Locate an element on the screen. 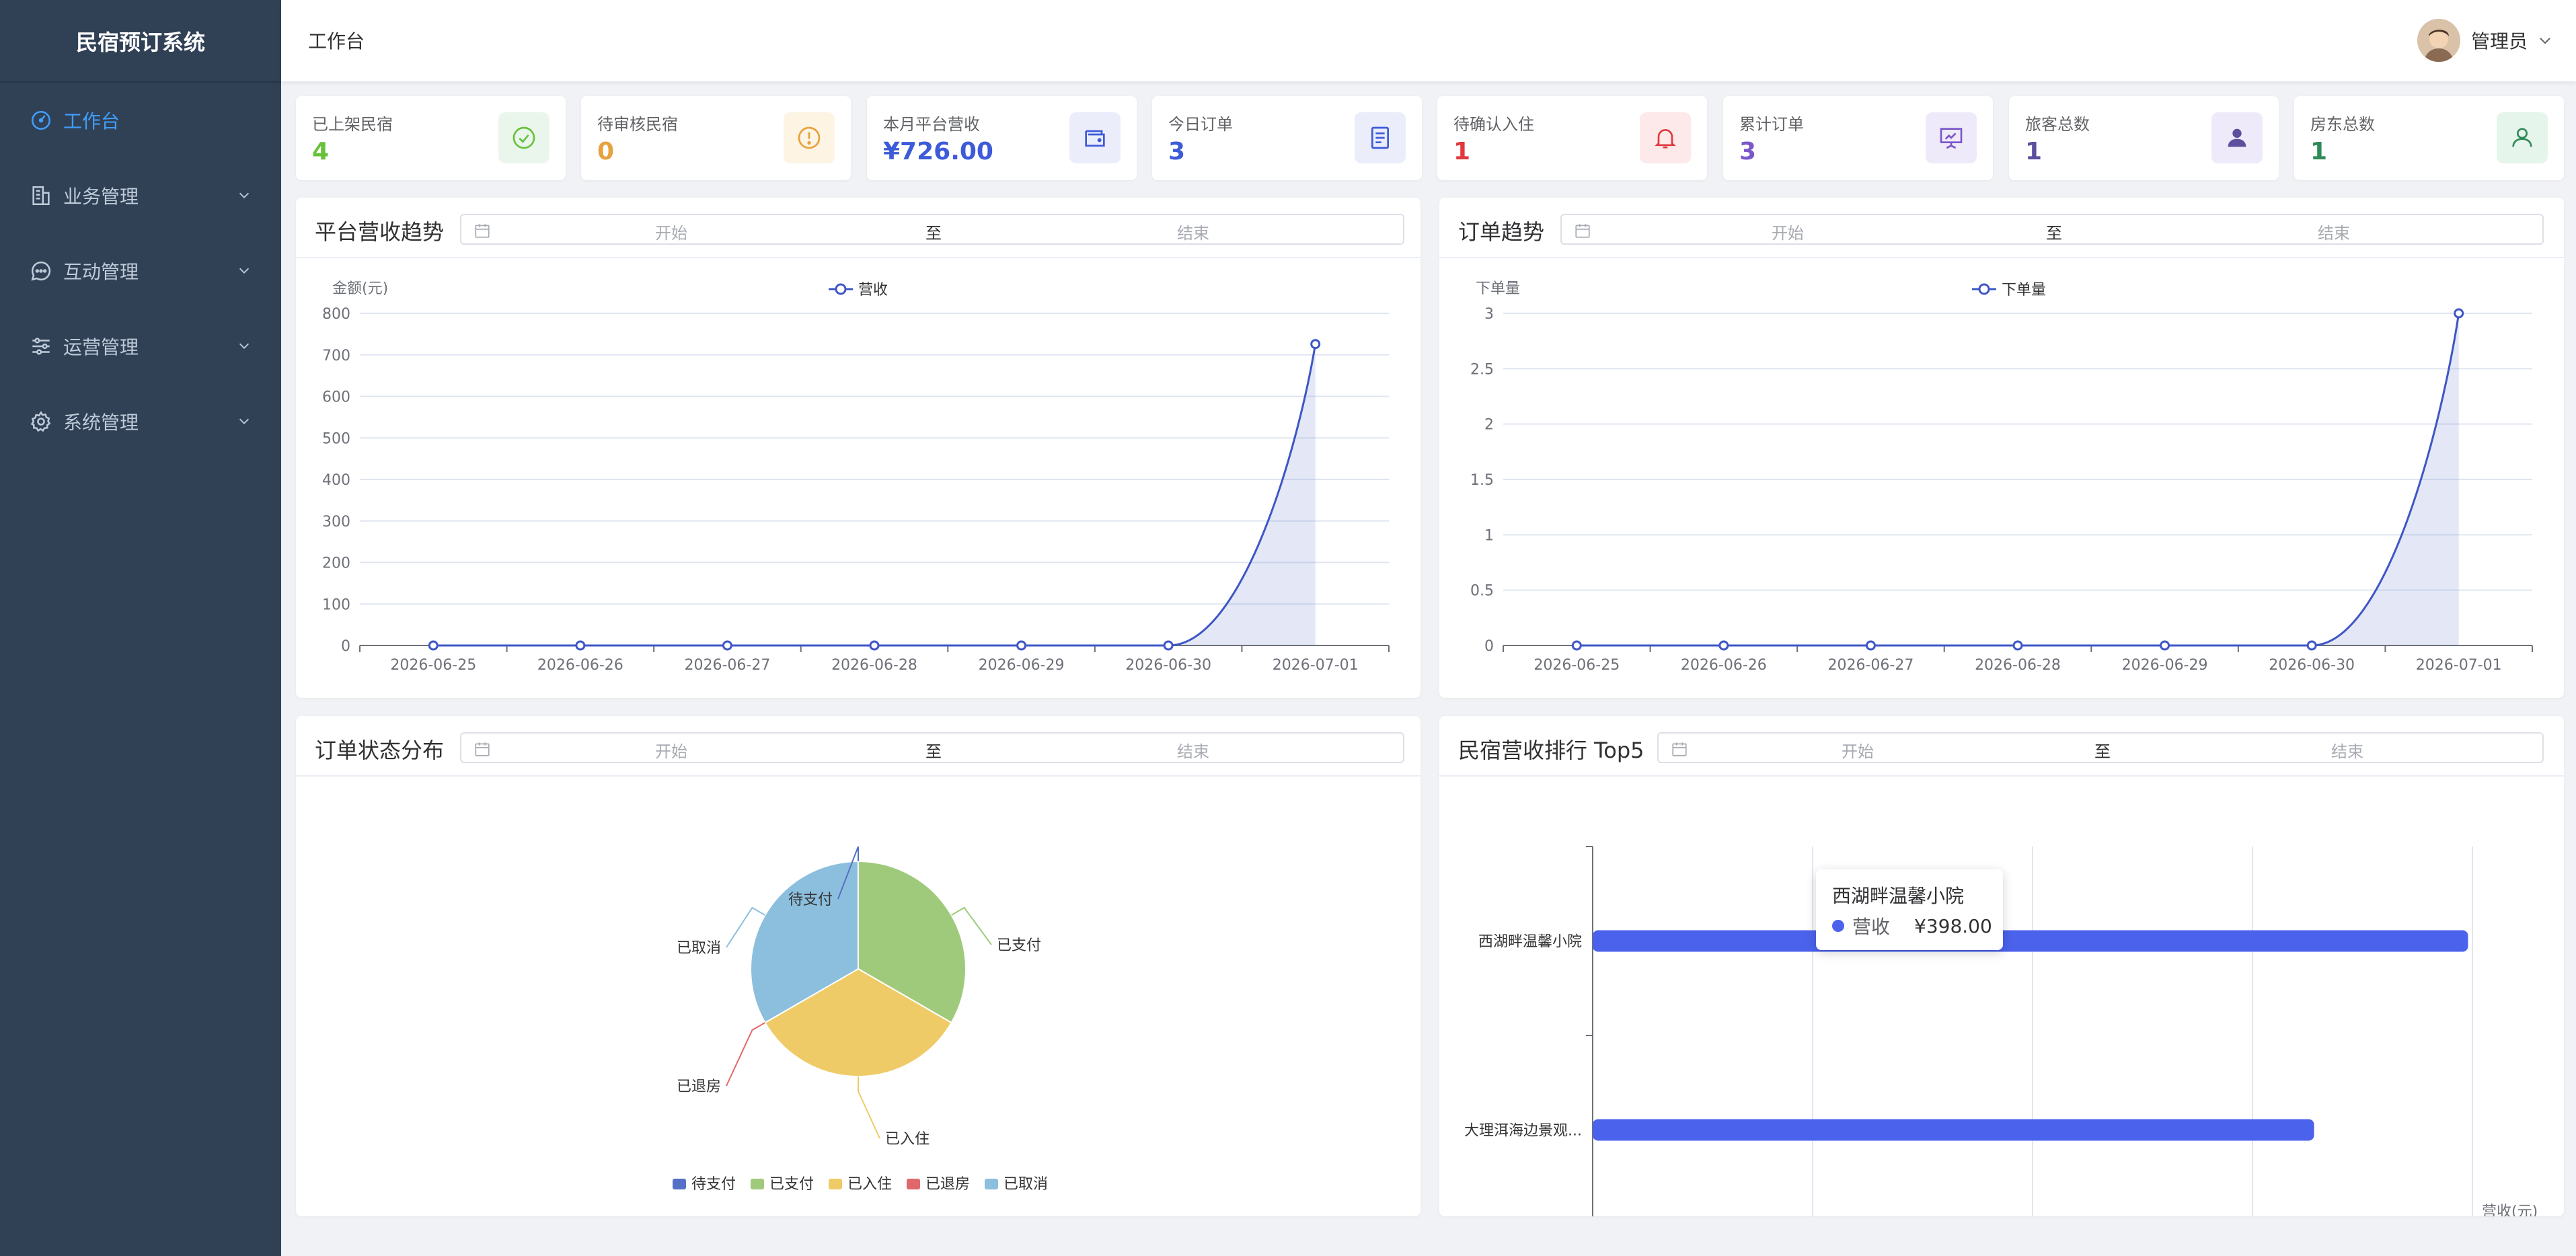 Image resolution: width=2576 pixels, height=1256 pixels. x-tick-label: 2026-06-26 is located at coordinates (1724, 665).